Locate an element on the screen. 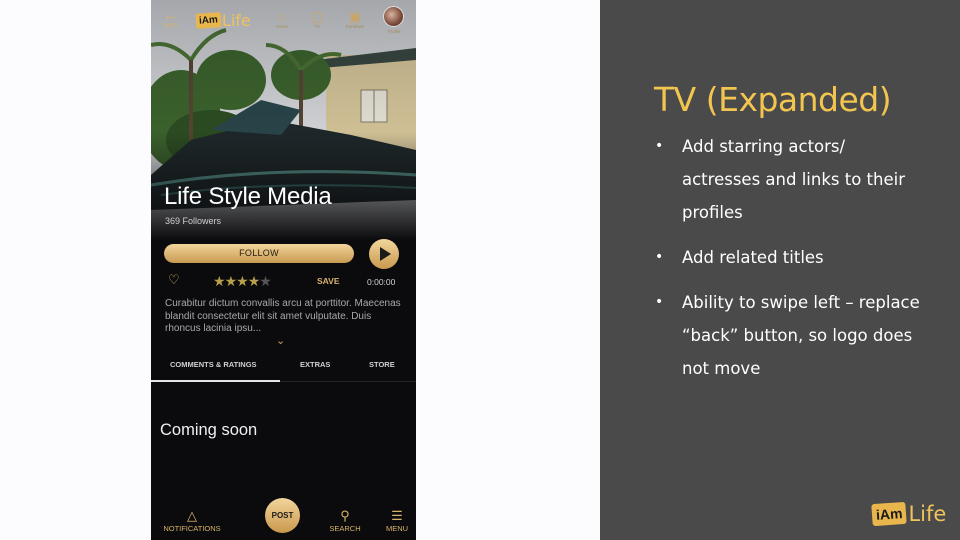 This screenshot has height=540, width=960. tv-icon: ▢ is located at coordinates (317, 16).